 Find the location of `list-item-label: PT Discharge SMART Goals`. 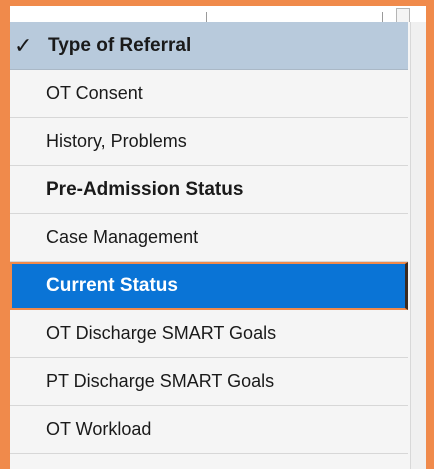

list-item-label: PT Discharge SMART Goals is located at coordinates (160, 381).